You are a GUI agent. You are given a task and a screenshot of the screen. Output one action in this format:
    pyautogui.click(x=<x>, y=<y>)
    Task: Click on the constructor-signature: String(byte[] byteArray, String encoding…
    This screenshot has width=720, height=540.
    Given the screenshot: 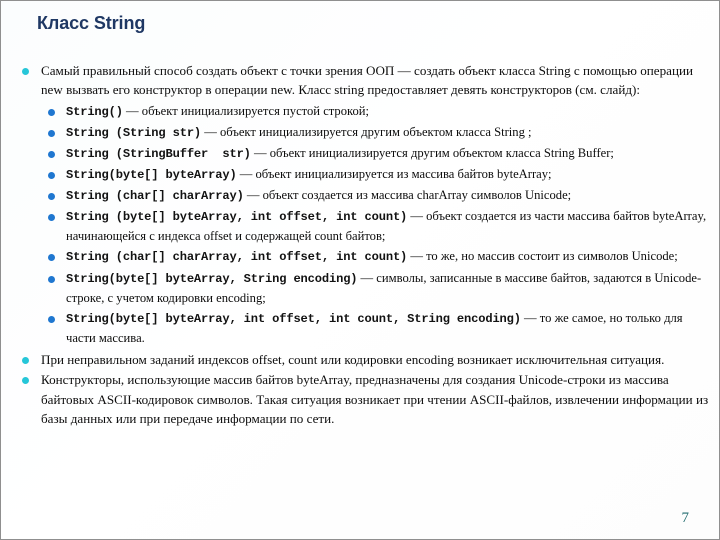 What is the action you would take?
    pyautogui.click(x=212, y=278)
    